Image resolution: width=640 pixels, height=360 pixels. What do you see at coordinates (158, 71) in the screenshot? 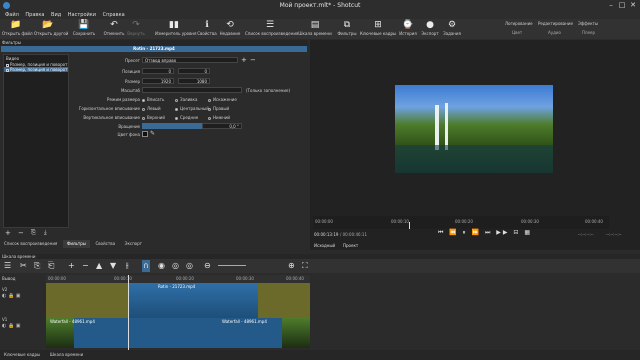
I see `position-x-field: 0` at bounding box center [158, 71].